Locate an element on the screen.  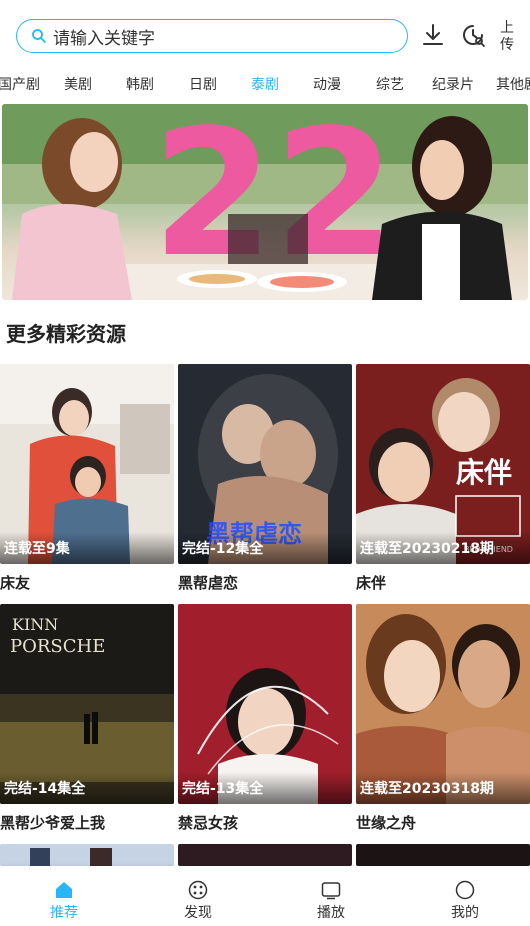
drama-title: 禁忌女孩 is located at coordinates (208, 822).